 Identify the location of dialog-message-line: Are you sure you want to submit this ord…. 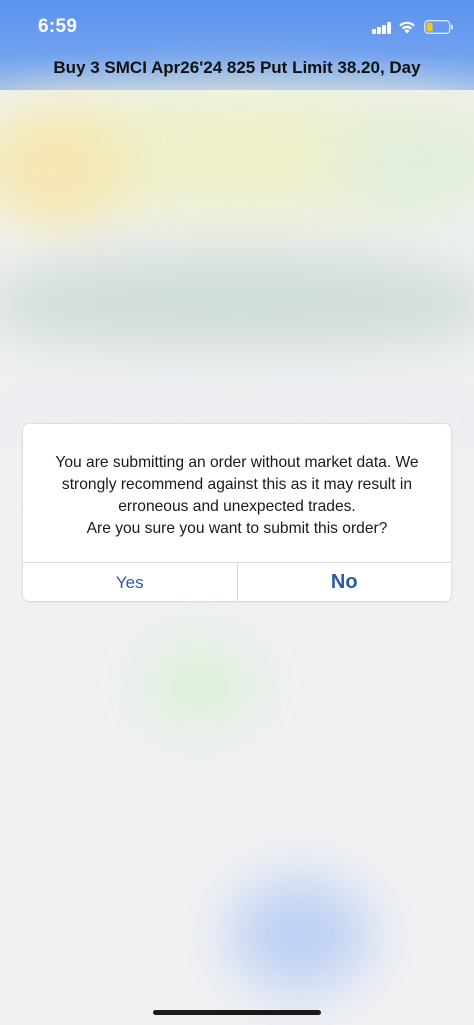
(237, 528).